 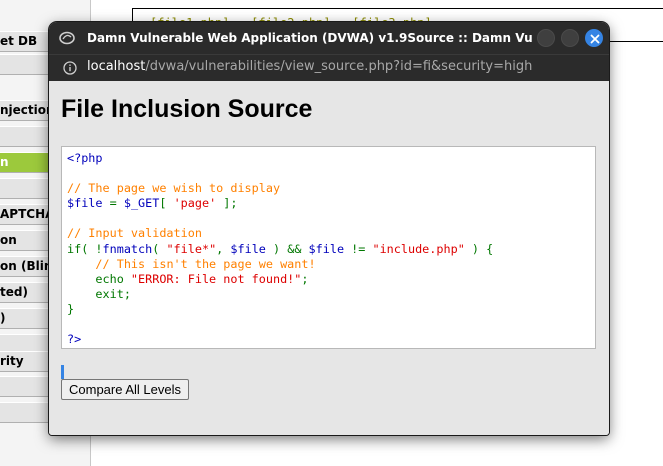 I want to click on code-token: // This isn't the page we want!, so click(x=205, y=263).